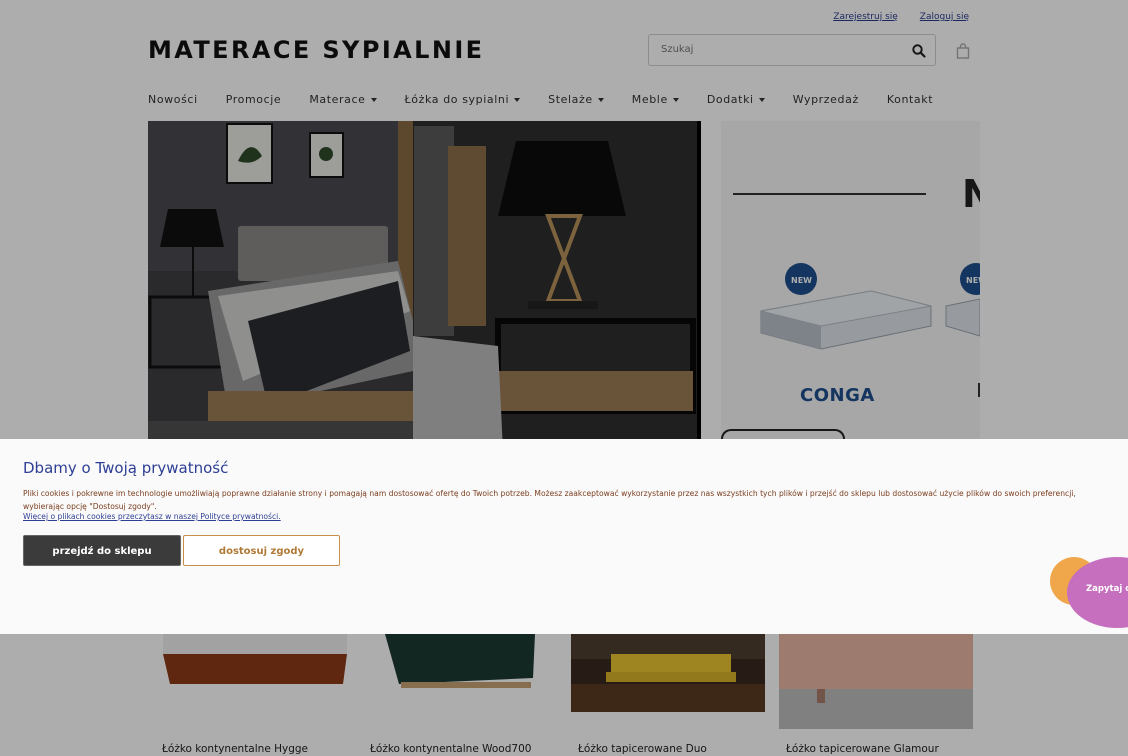 Image resolution: width=1128 pixels, height=756 pixels. Describe the element at coordinates (457, 99) in the screenshot. I see `nav-label: Łóżka do sypialni` at that location.